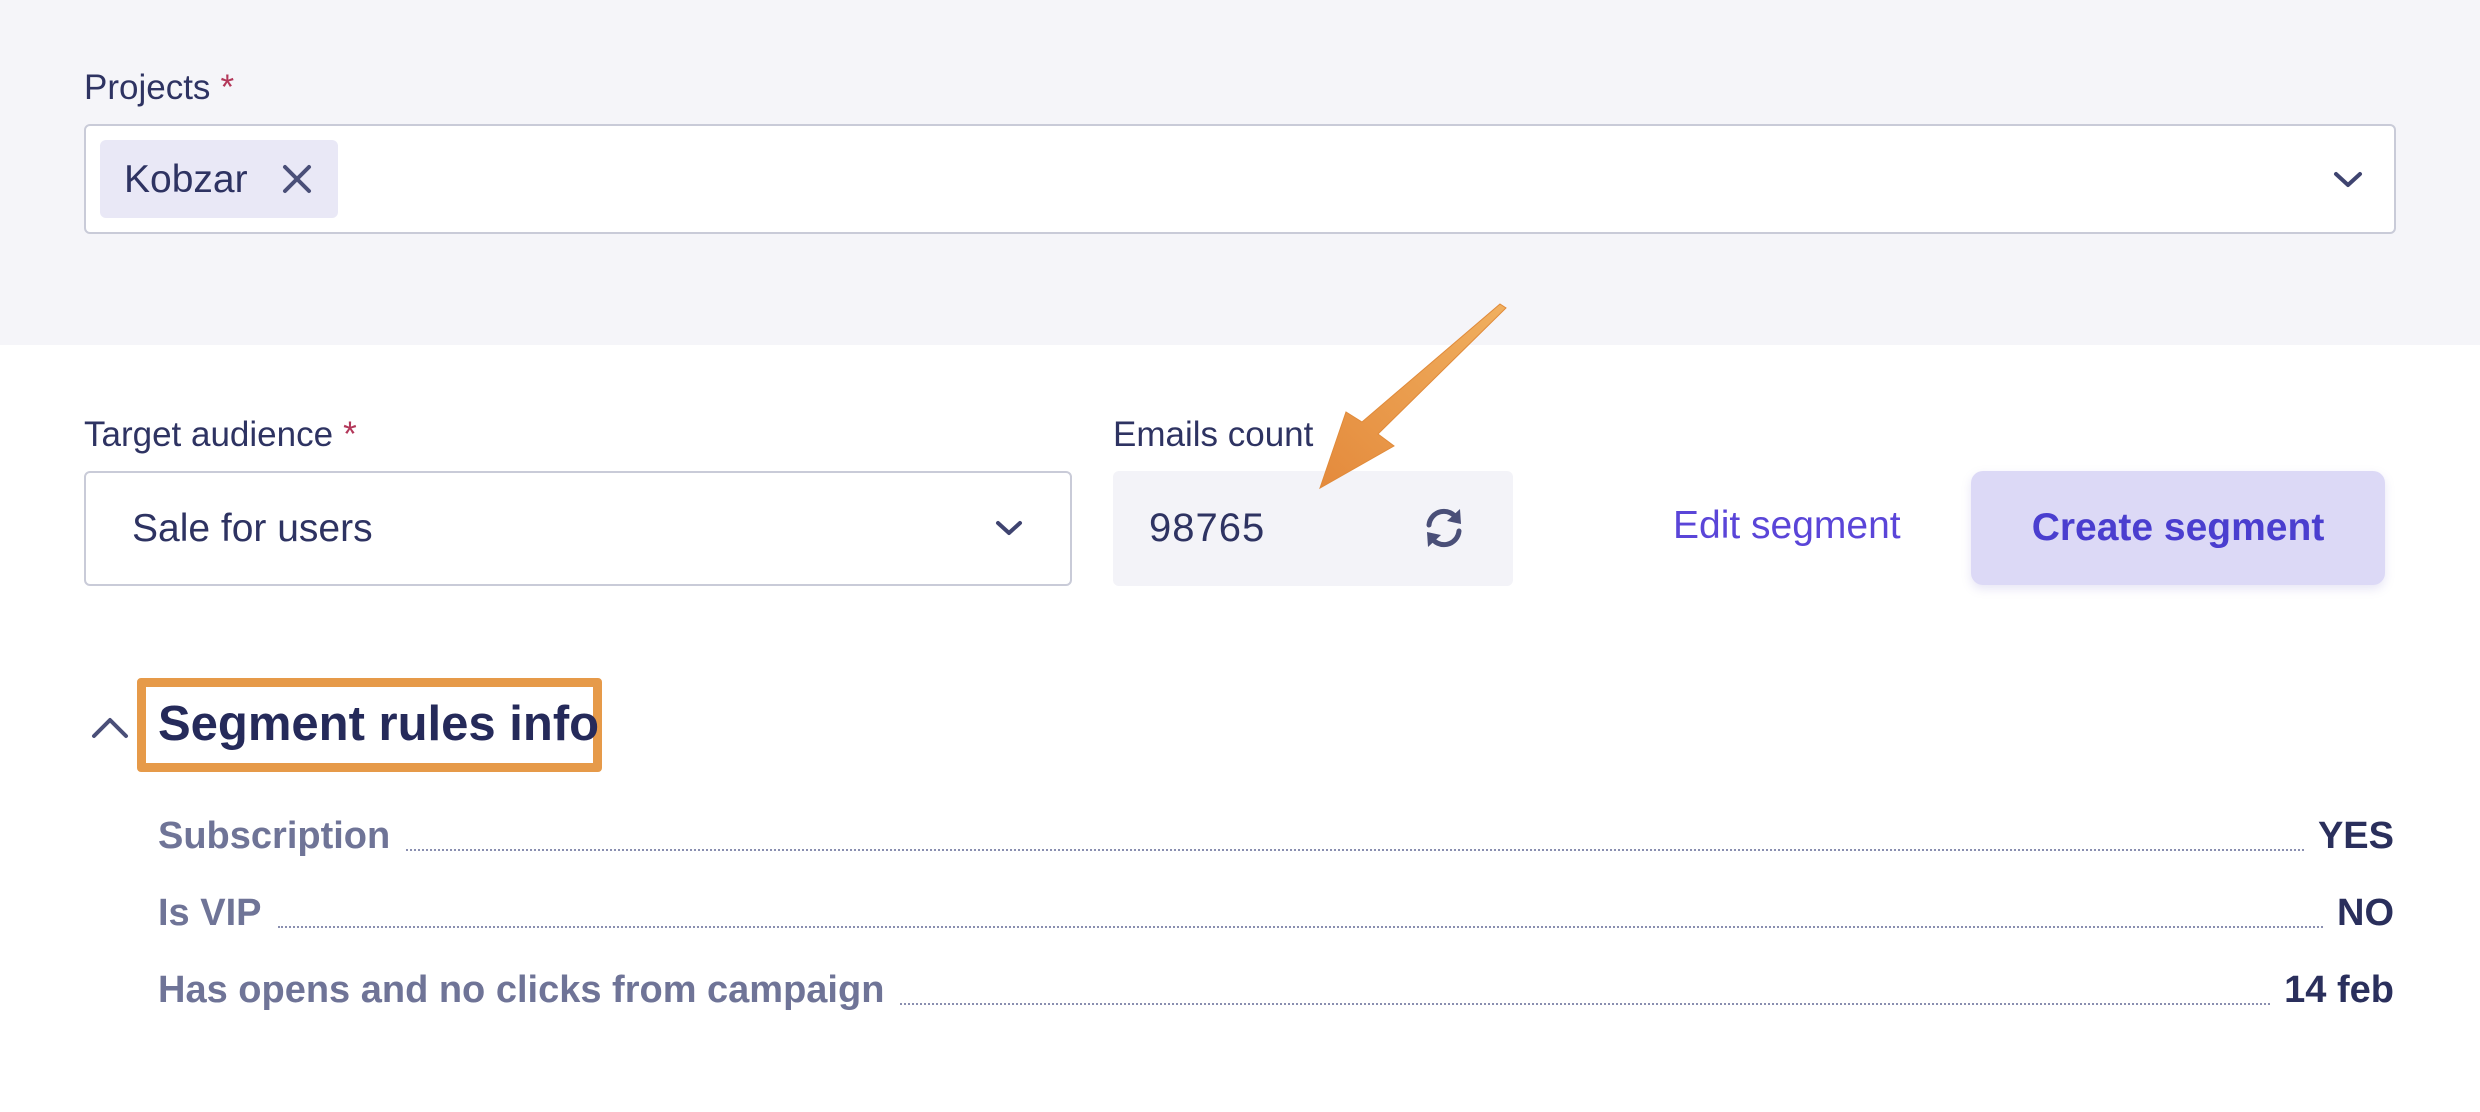 This screenshot has width=2480, height=1112. Describe the element at coordinates (2178, 528) in the screenshot. I see `create-segment-button: Create segment` at that location.